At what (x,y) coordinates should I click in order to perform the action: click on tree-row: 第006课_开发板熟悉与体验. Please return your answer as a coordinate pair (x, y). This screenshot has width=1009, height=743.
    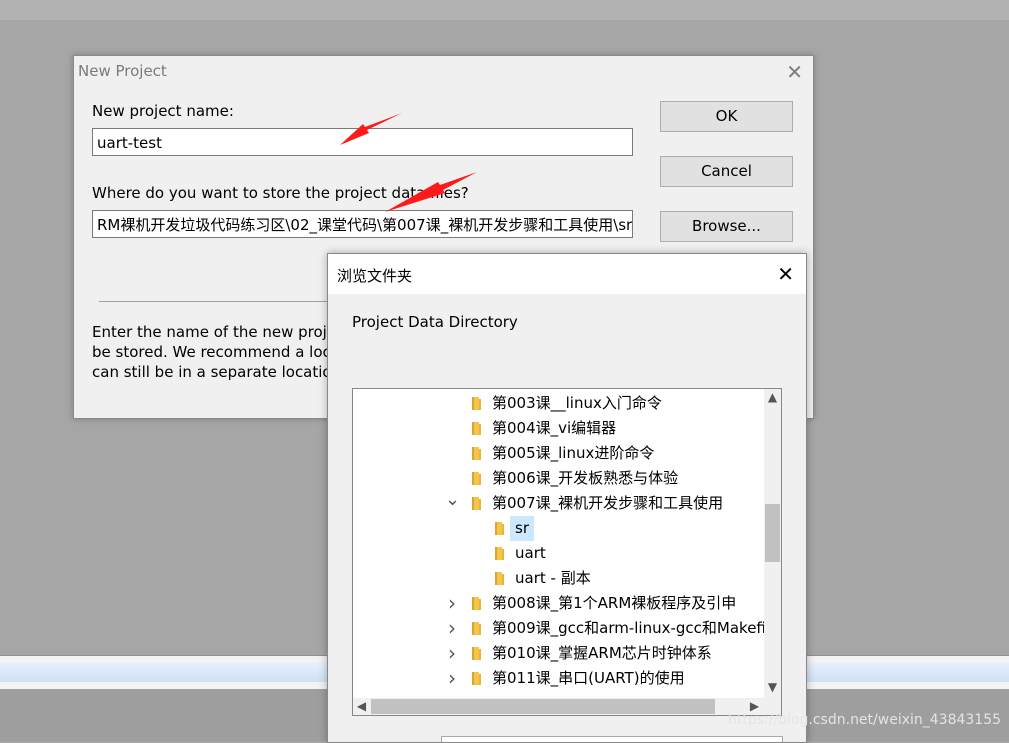
    Looking at the image, I should click on (558, 478).